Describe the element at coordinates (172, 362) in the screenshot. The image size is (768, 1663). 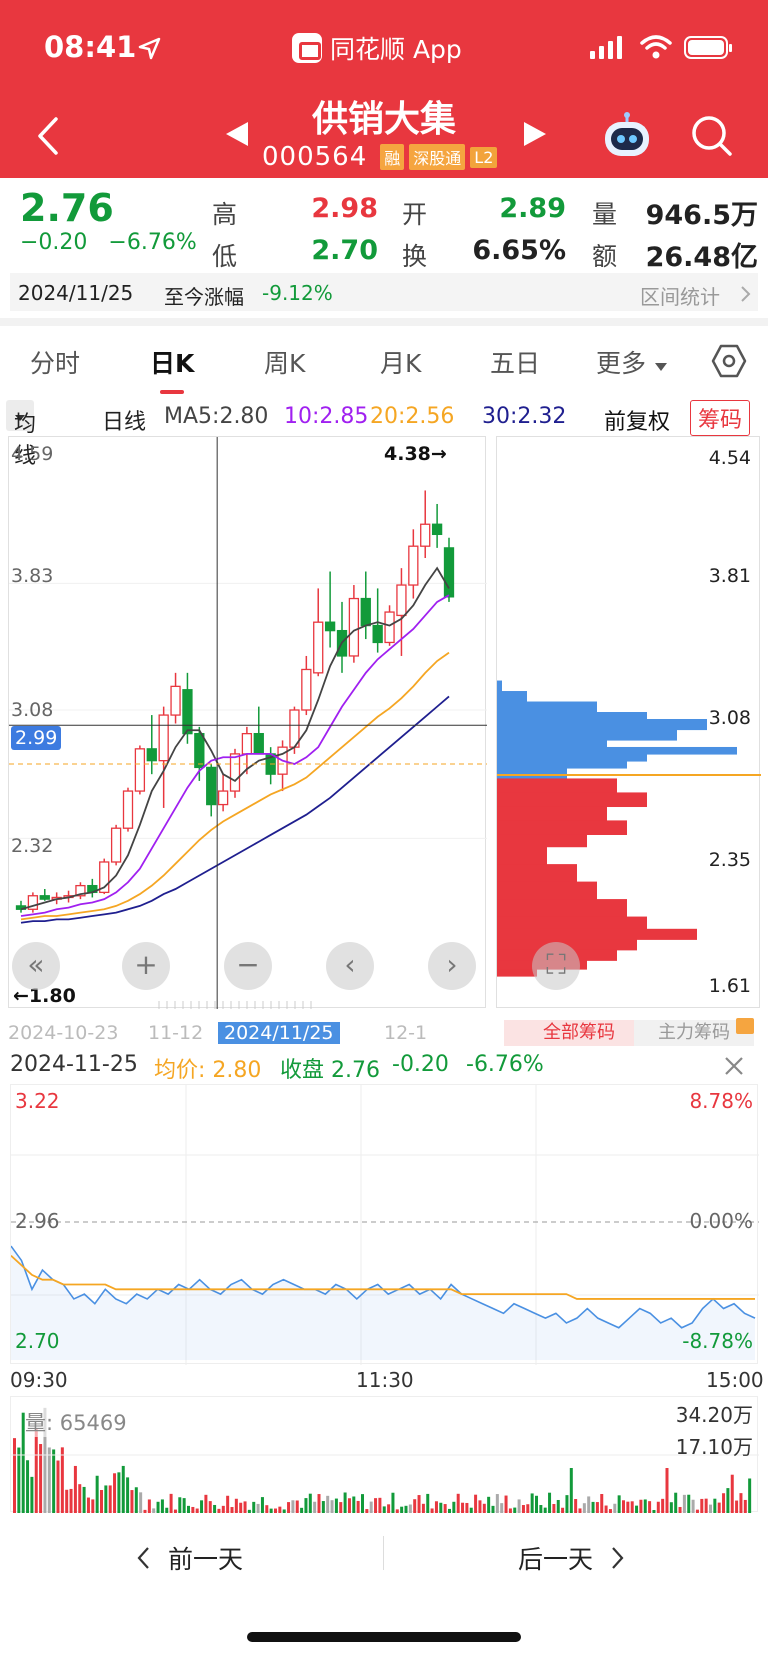
I see `tab-daily-k: 日K` at that location.